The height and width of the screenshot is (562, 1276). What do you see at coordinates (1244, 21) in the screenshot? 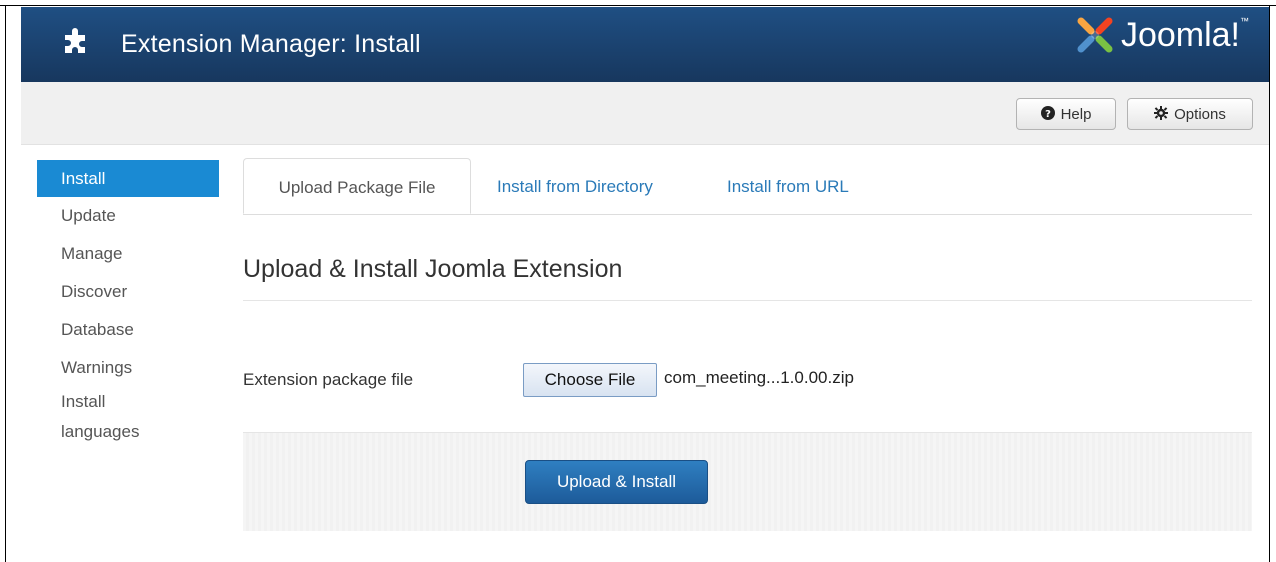
I see `trademark-mark: ™` at bounding box center [1244, 21].